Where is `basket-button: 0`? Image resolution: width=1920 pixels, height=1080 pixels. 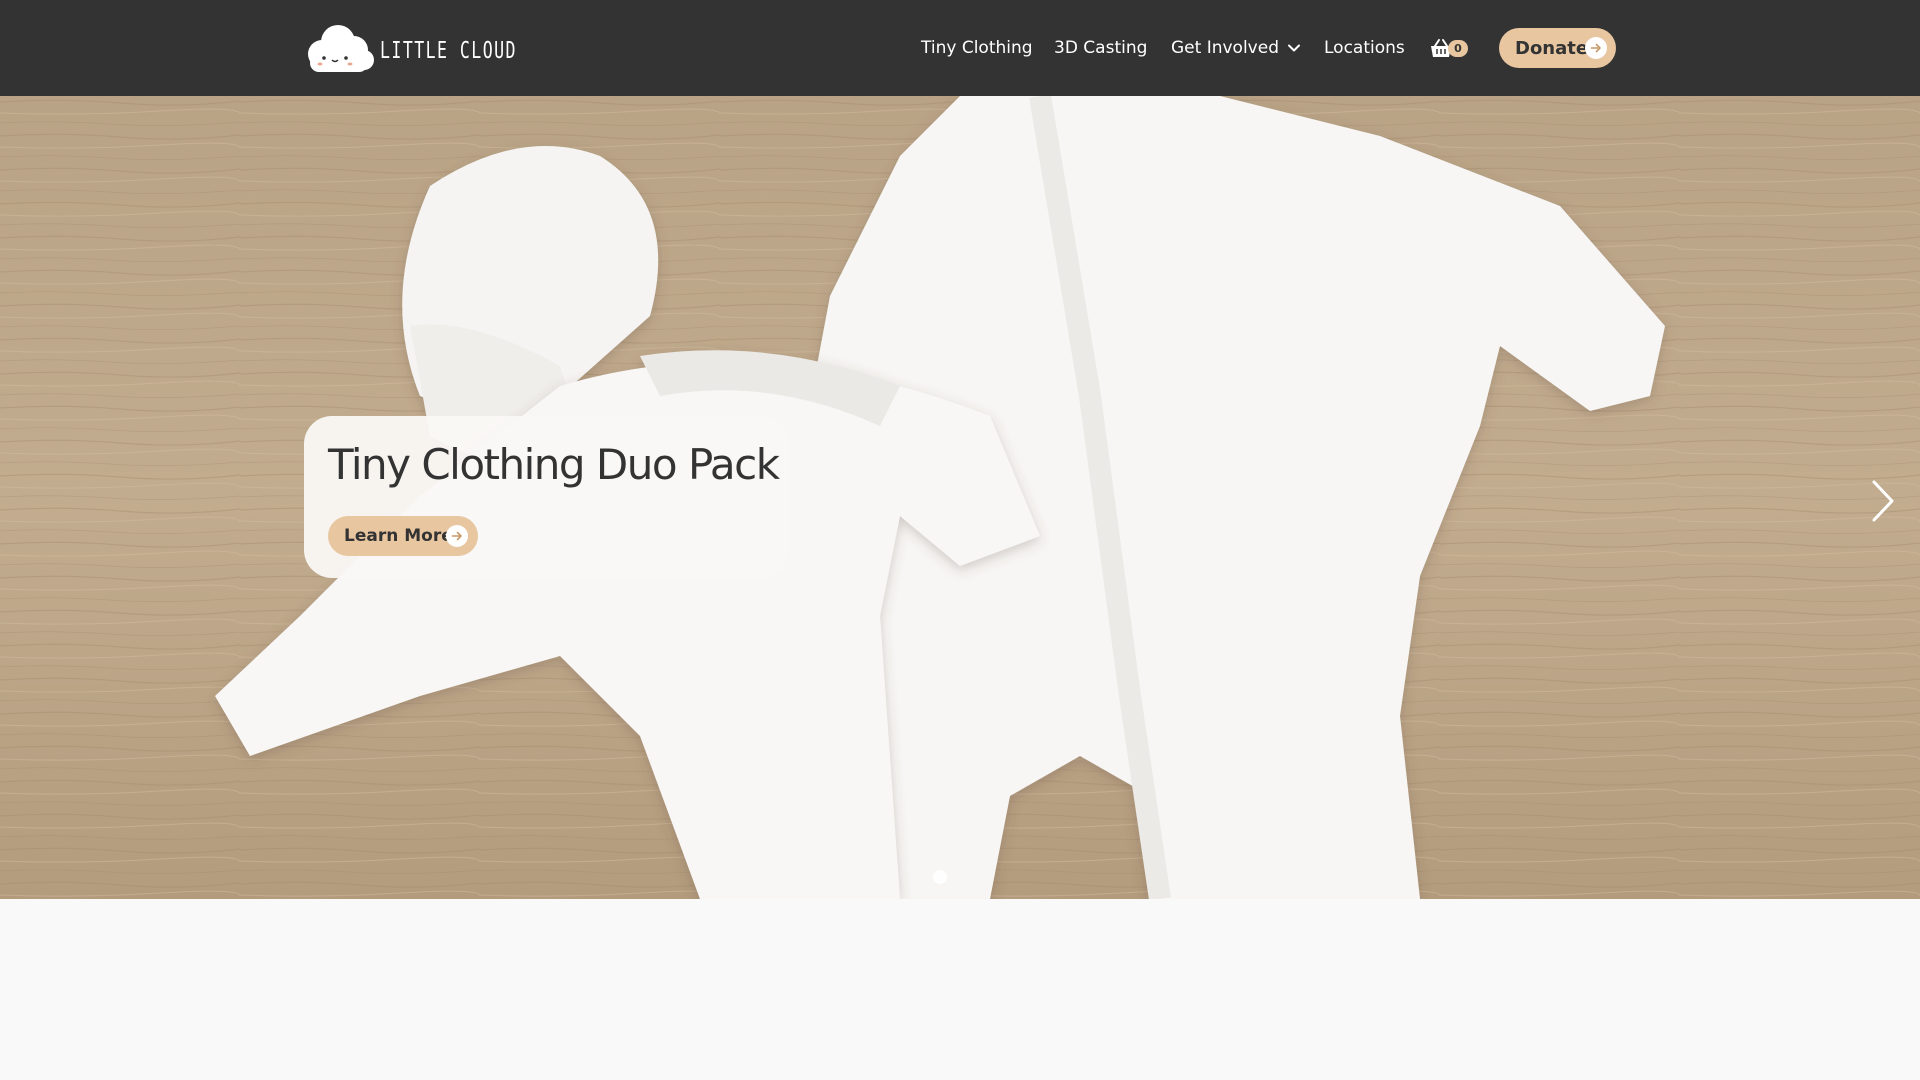
basket-button: 0 is located at coordinates (1450, 49).